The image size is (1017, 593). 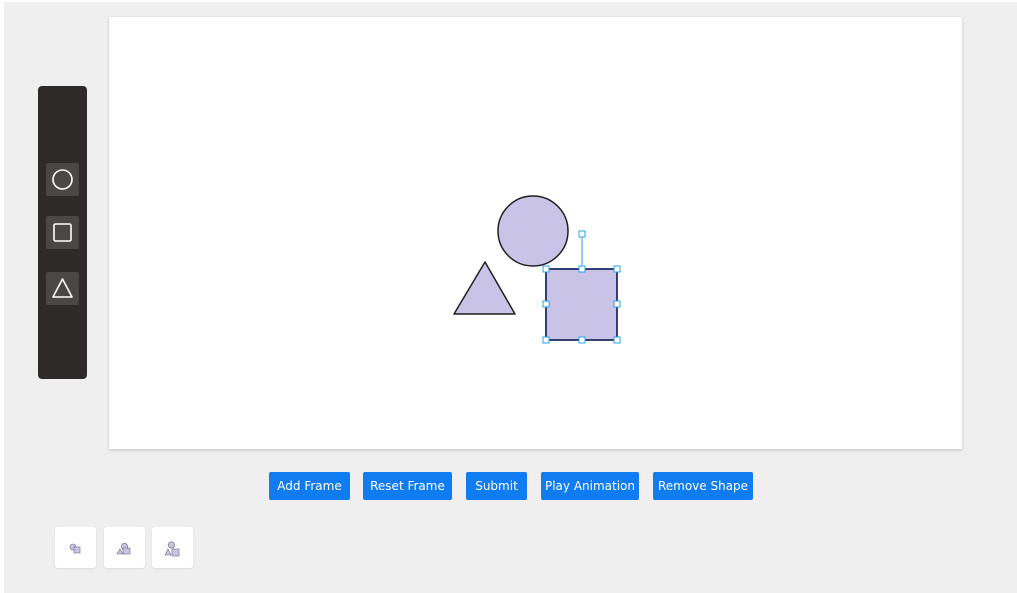 What do you see at coordinates (581, 304) in the screenshot?
I see `square-shape` at bounding box center [581, 304].